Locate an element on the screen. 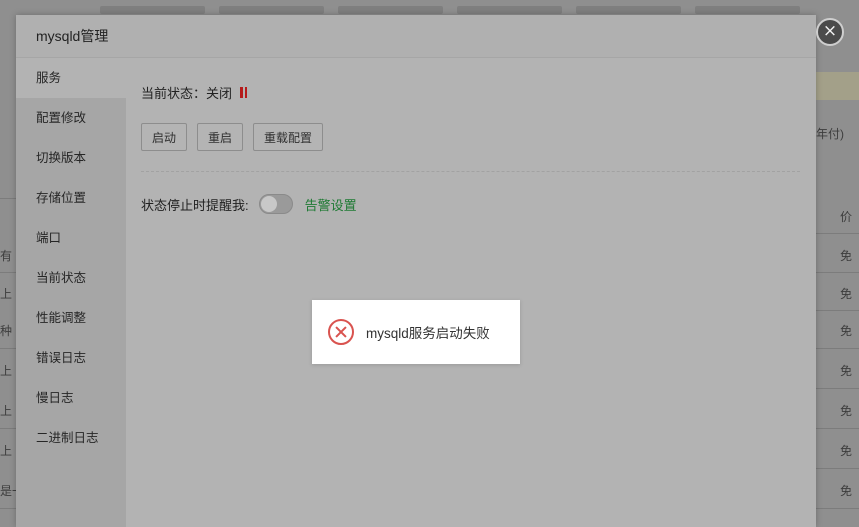 Image resolution: width=859 pixels, height=527 pixels. reload-config-button: 重载配置 is located at coordinates (288, 137).